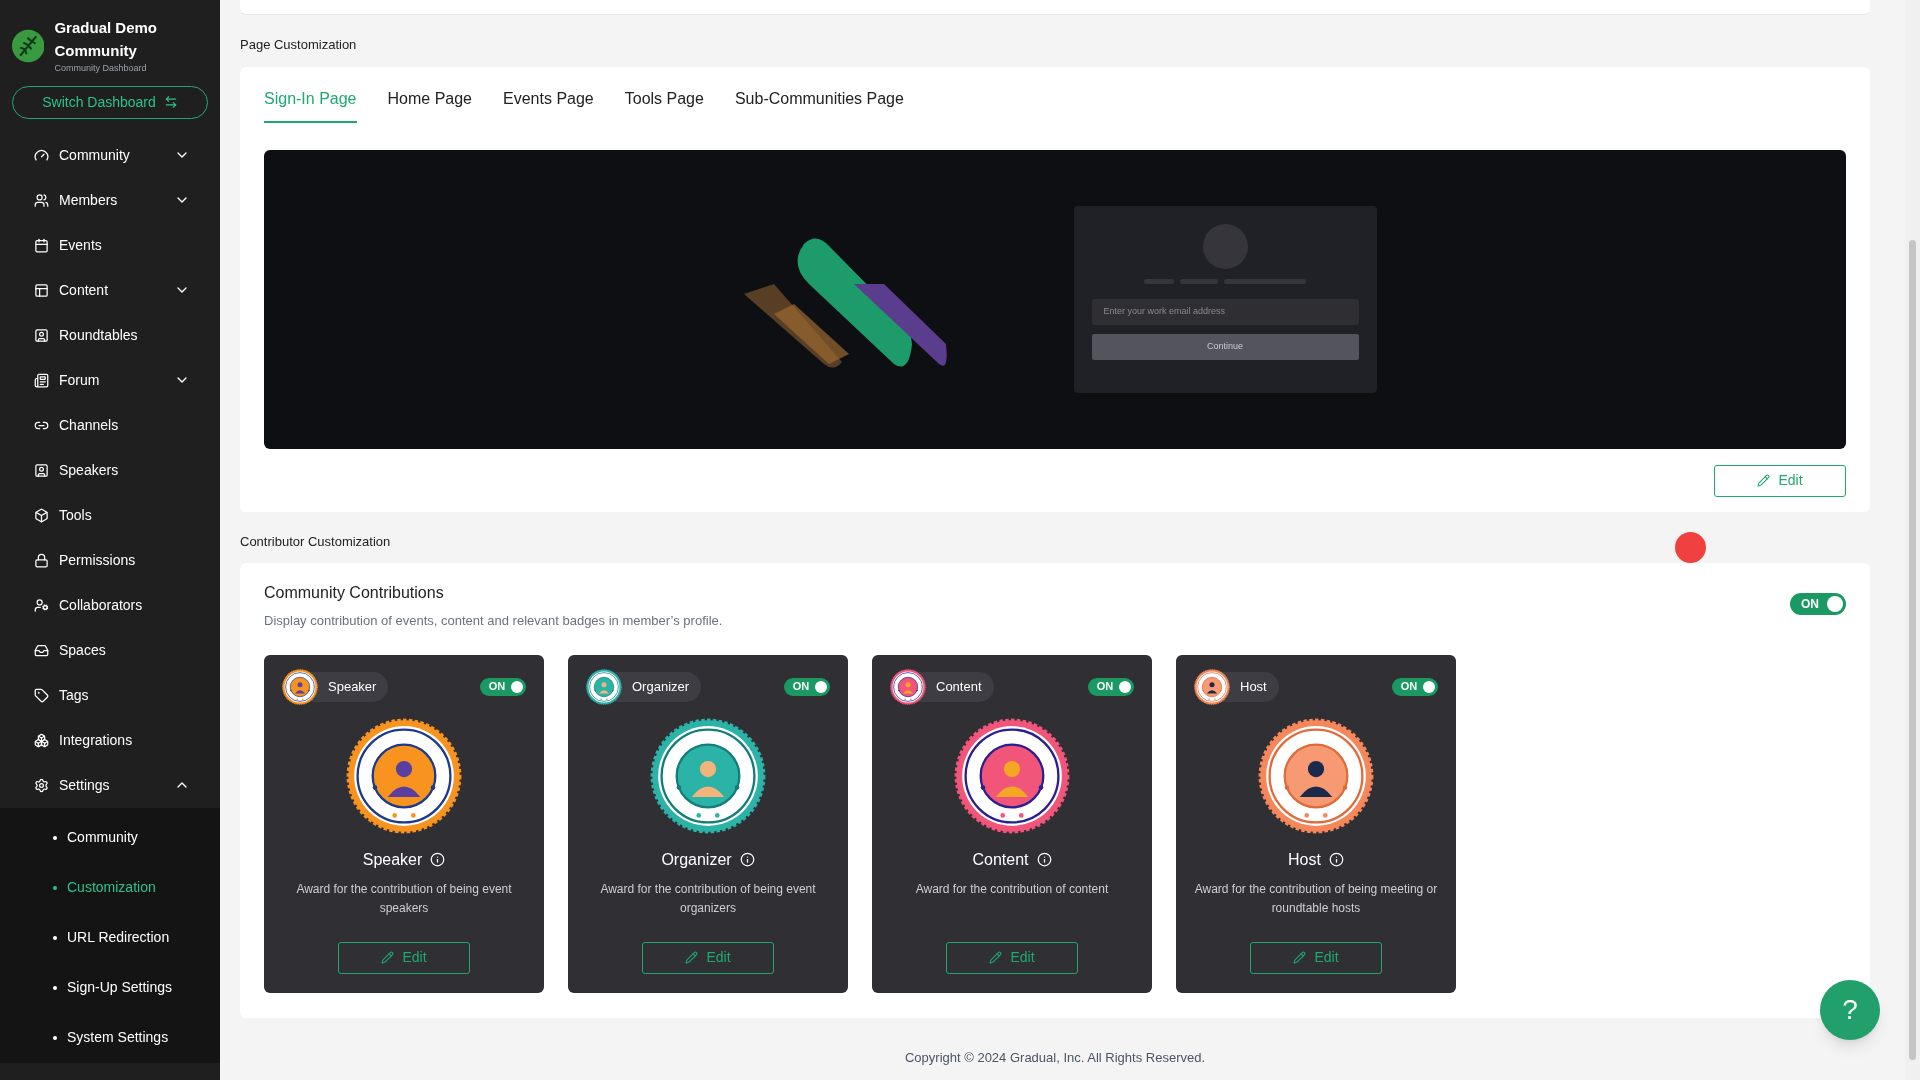  What do you see at coordinates (110, 335) in the screenshot?
I see `sidebar-item: Roundtables` at bounding box center [110, 335].